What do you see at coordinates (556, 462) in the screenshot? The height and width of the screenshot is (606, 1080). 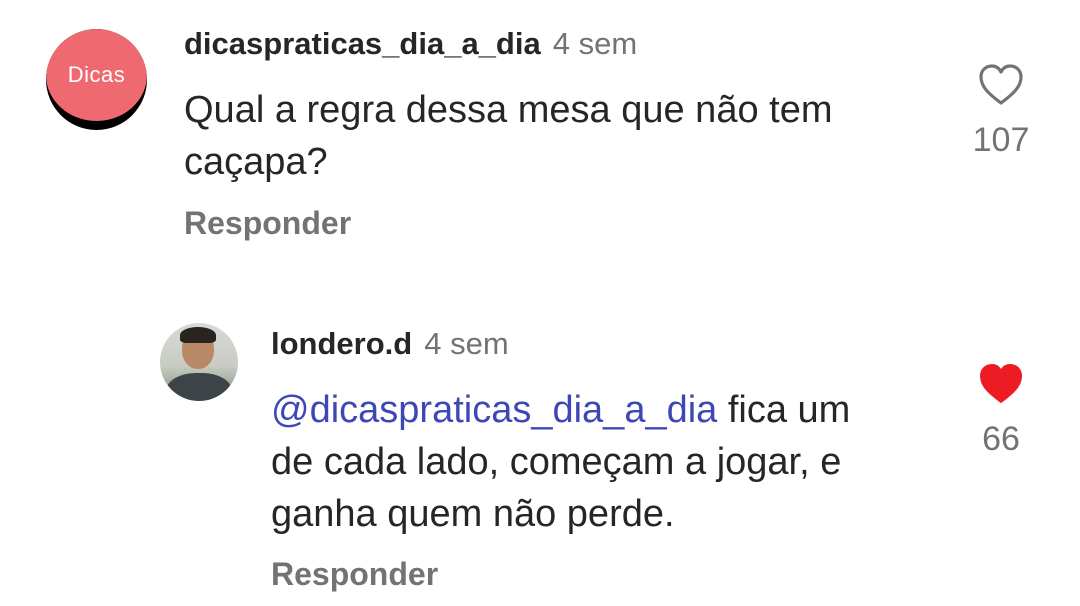 I see `comment-text-line: de cada lado, começam a jogar, e` at bounding box center [556, 462].